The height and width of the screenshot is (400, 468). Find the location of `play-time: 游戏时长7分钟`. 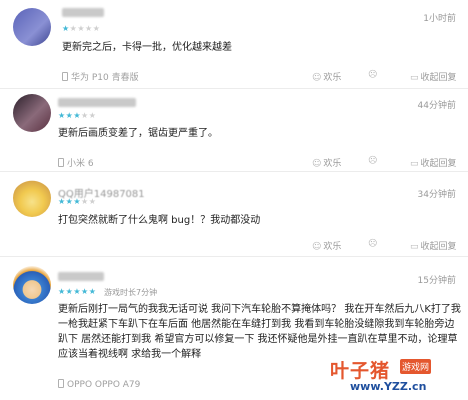

play-time: 游戏时长7分钟 is located at coordinates (131, 292).